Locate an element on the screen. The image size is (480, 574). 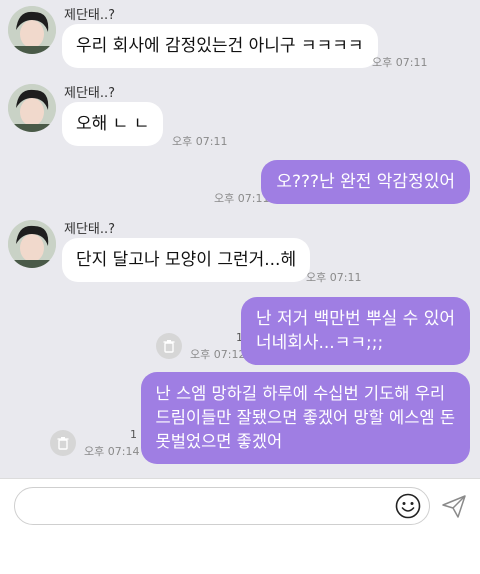
unread-count: 1 is located at coordinates (133, 434).